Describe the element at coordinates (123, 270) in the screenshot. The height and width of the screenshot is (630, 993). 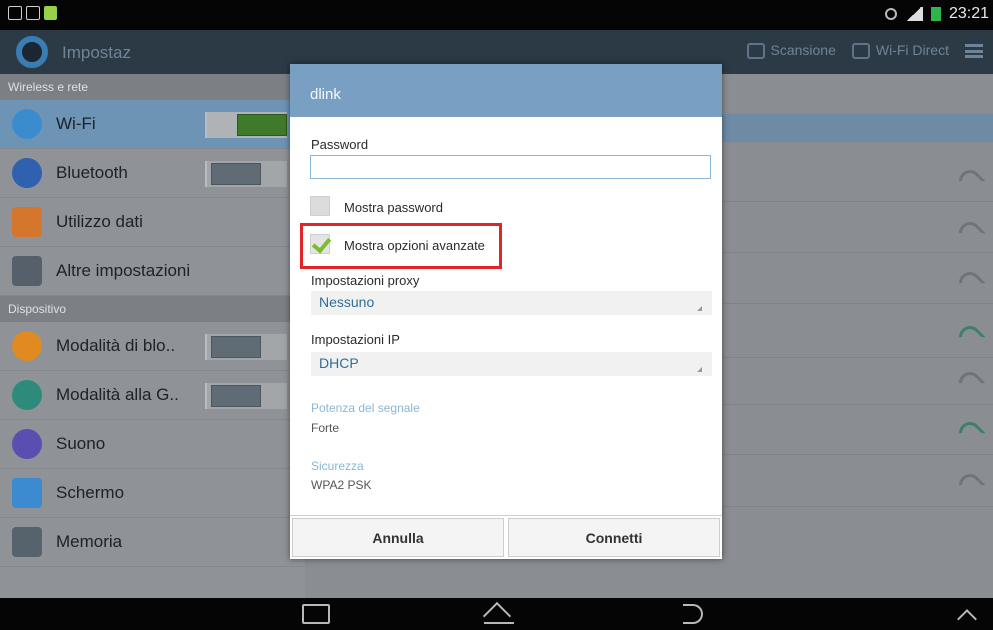
I see `sidebar-item-label: Altre impostazioni` at that location.